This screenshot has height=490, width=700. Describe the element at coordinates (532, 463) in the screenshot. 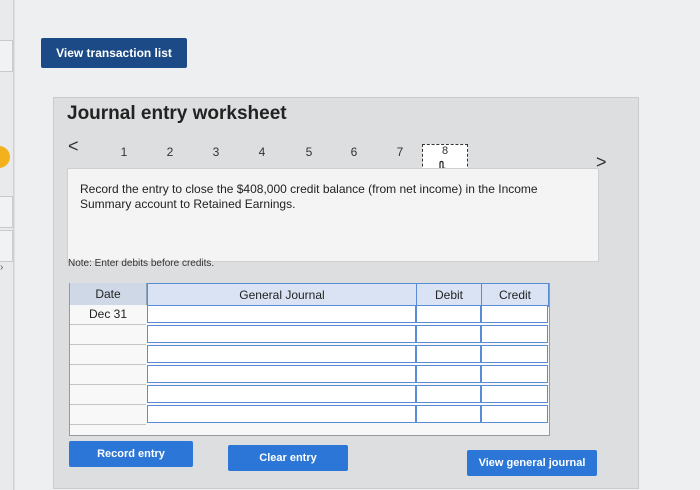

I see `view-general-journal-button: View general journal` at that location.